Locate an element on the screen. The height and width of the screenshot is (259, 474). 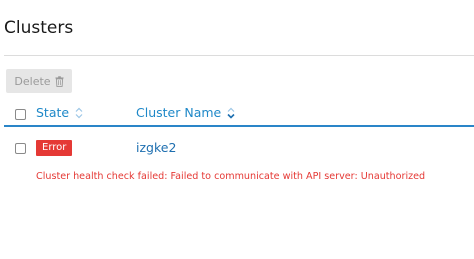
column-header-state-label: State is located at coordinates (53, 112).